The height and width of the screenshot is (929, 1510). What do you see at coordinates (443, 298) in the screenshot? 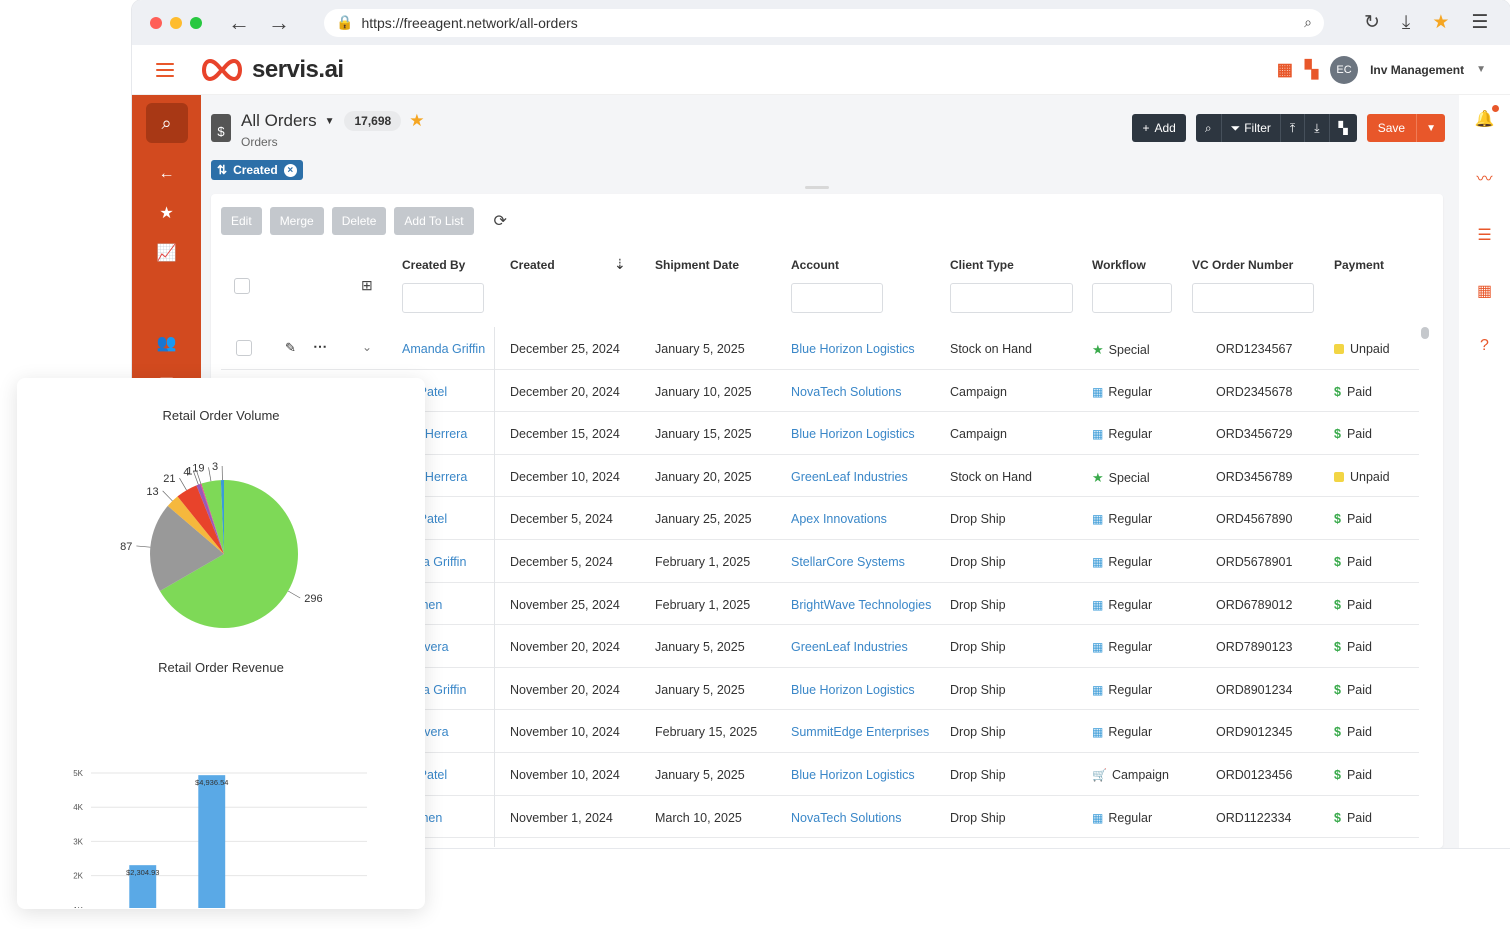
I see `created-by-filter-input` at bounding box center [443, 298].